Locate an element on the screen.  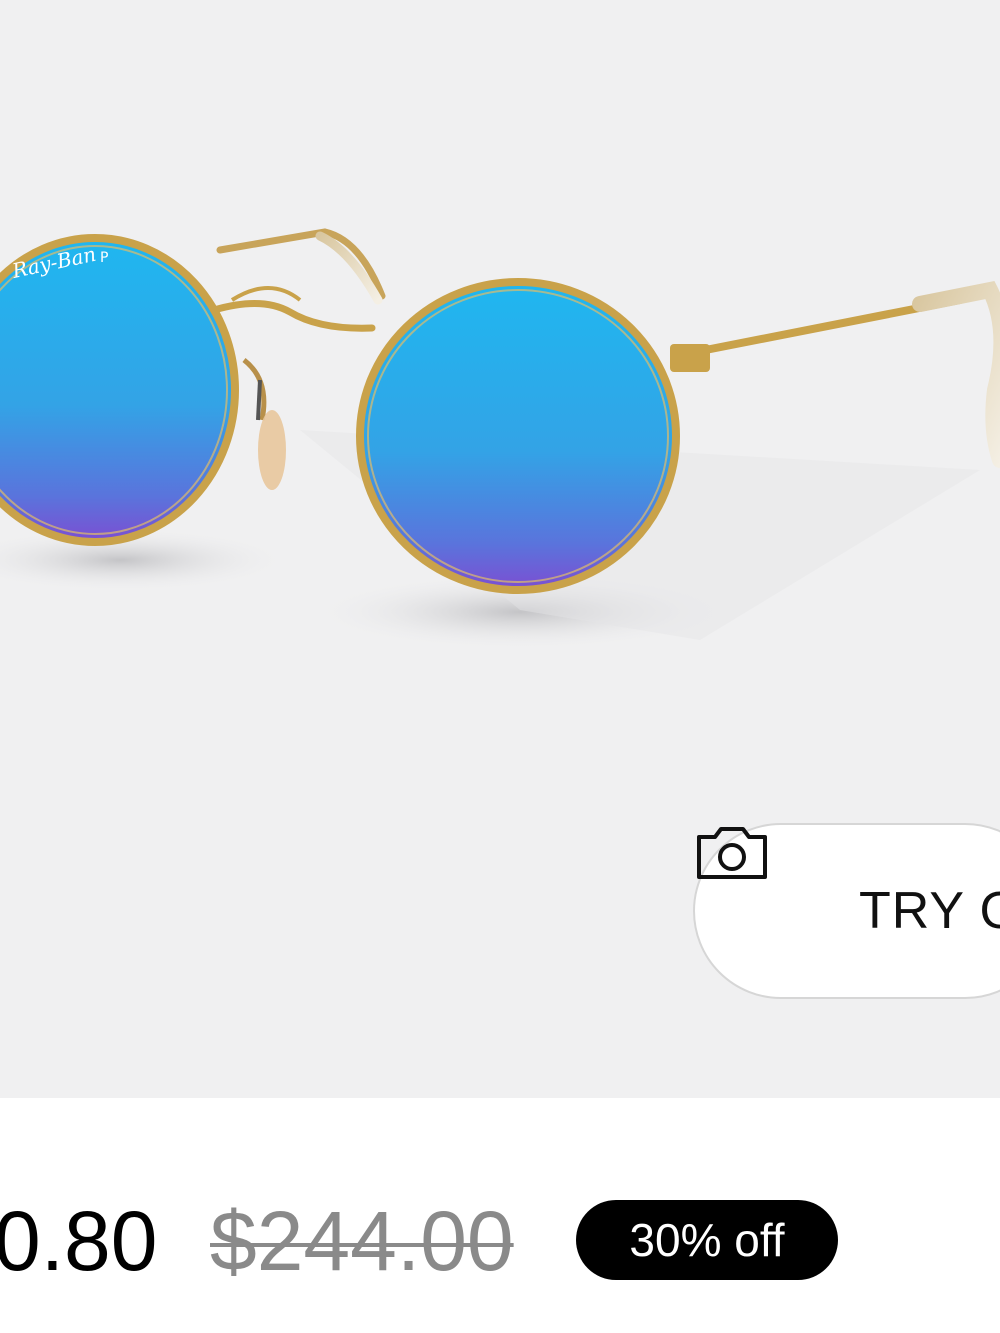
camera-icon is located at coordinates (761, 883).